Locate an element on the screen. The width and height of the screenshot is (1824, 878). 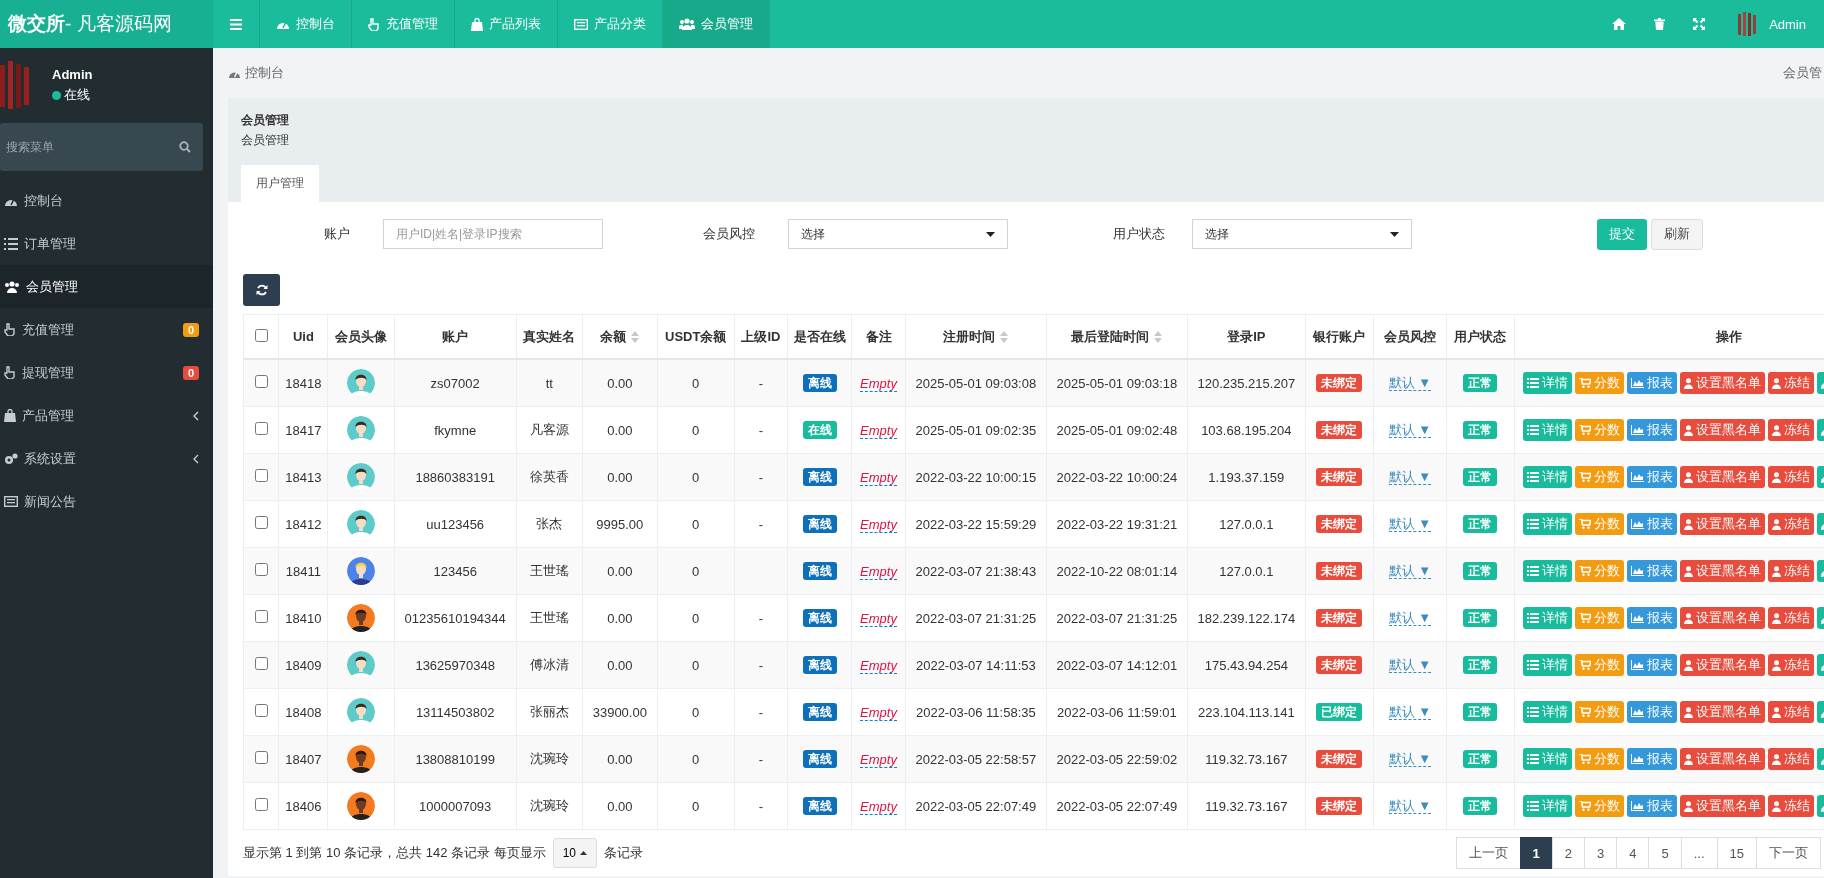
sidebar-item: 订单管理 is located at coordinates (106, 243).